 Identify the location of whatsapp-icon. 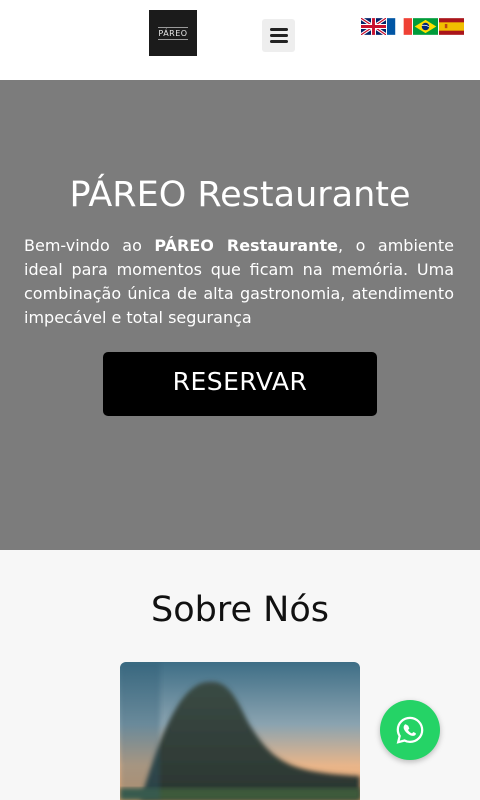
(410, 730).